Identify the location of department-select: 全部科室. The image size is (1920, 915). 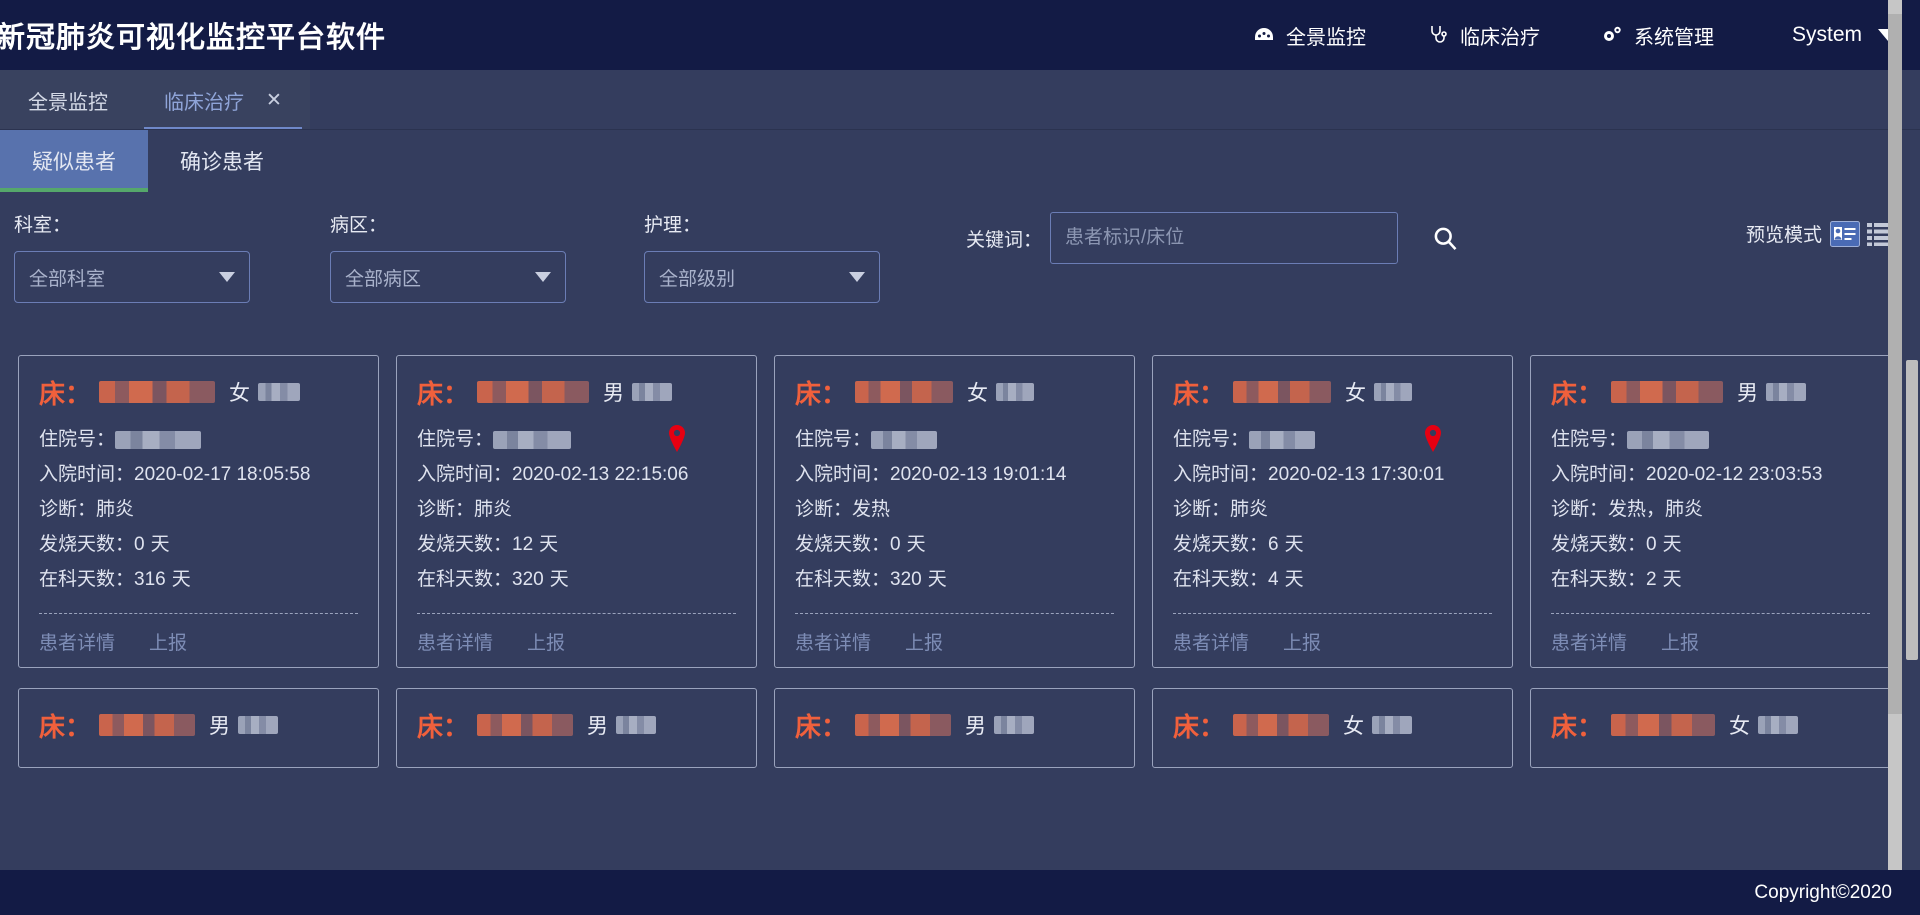
(132, 277).